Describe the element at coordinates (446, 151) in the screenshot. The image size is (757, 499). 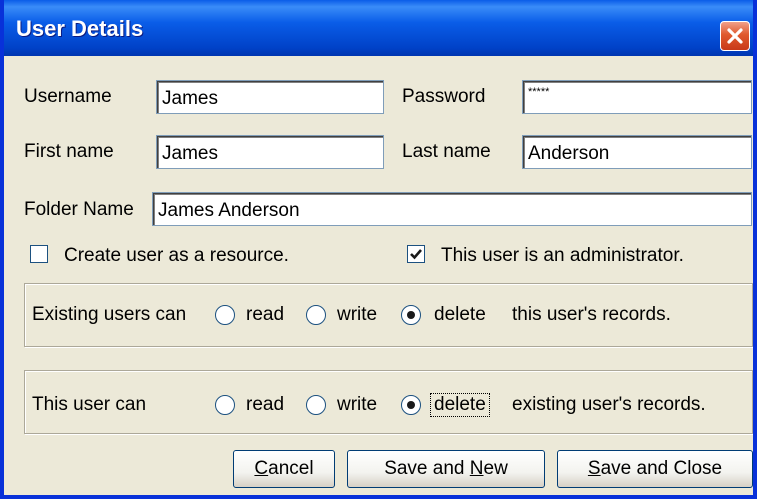
I see `last-name-label: Last name` at that location.